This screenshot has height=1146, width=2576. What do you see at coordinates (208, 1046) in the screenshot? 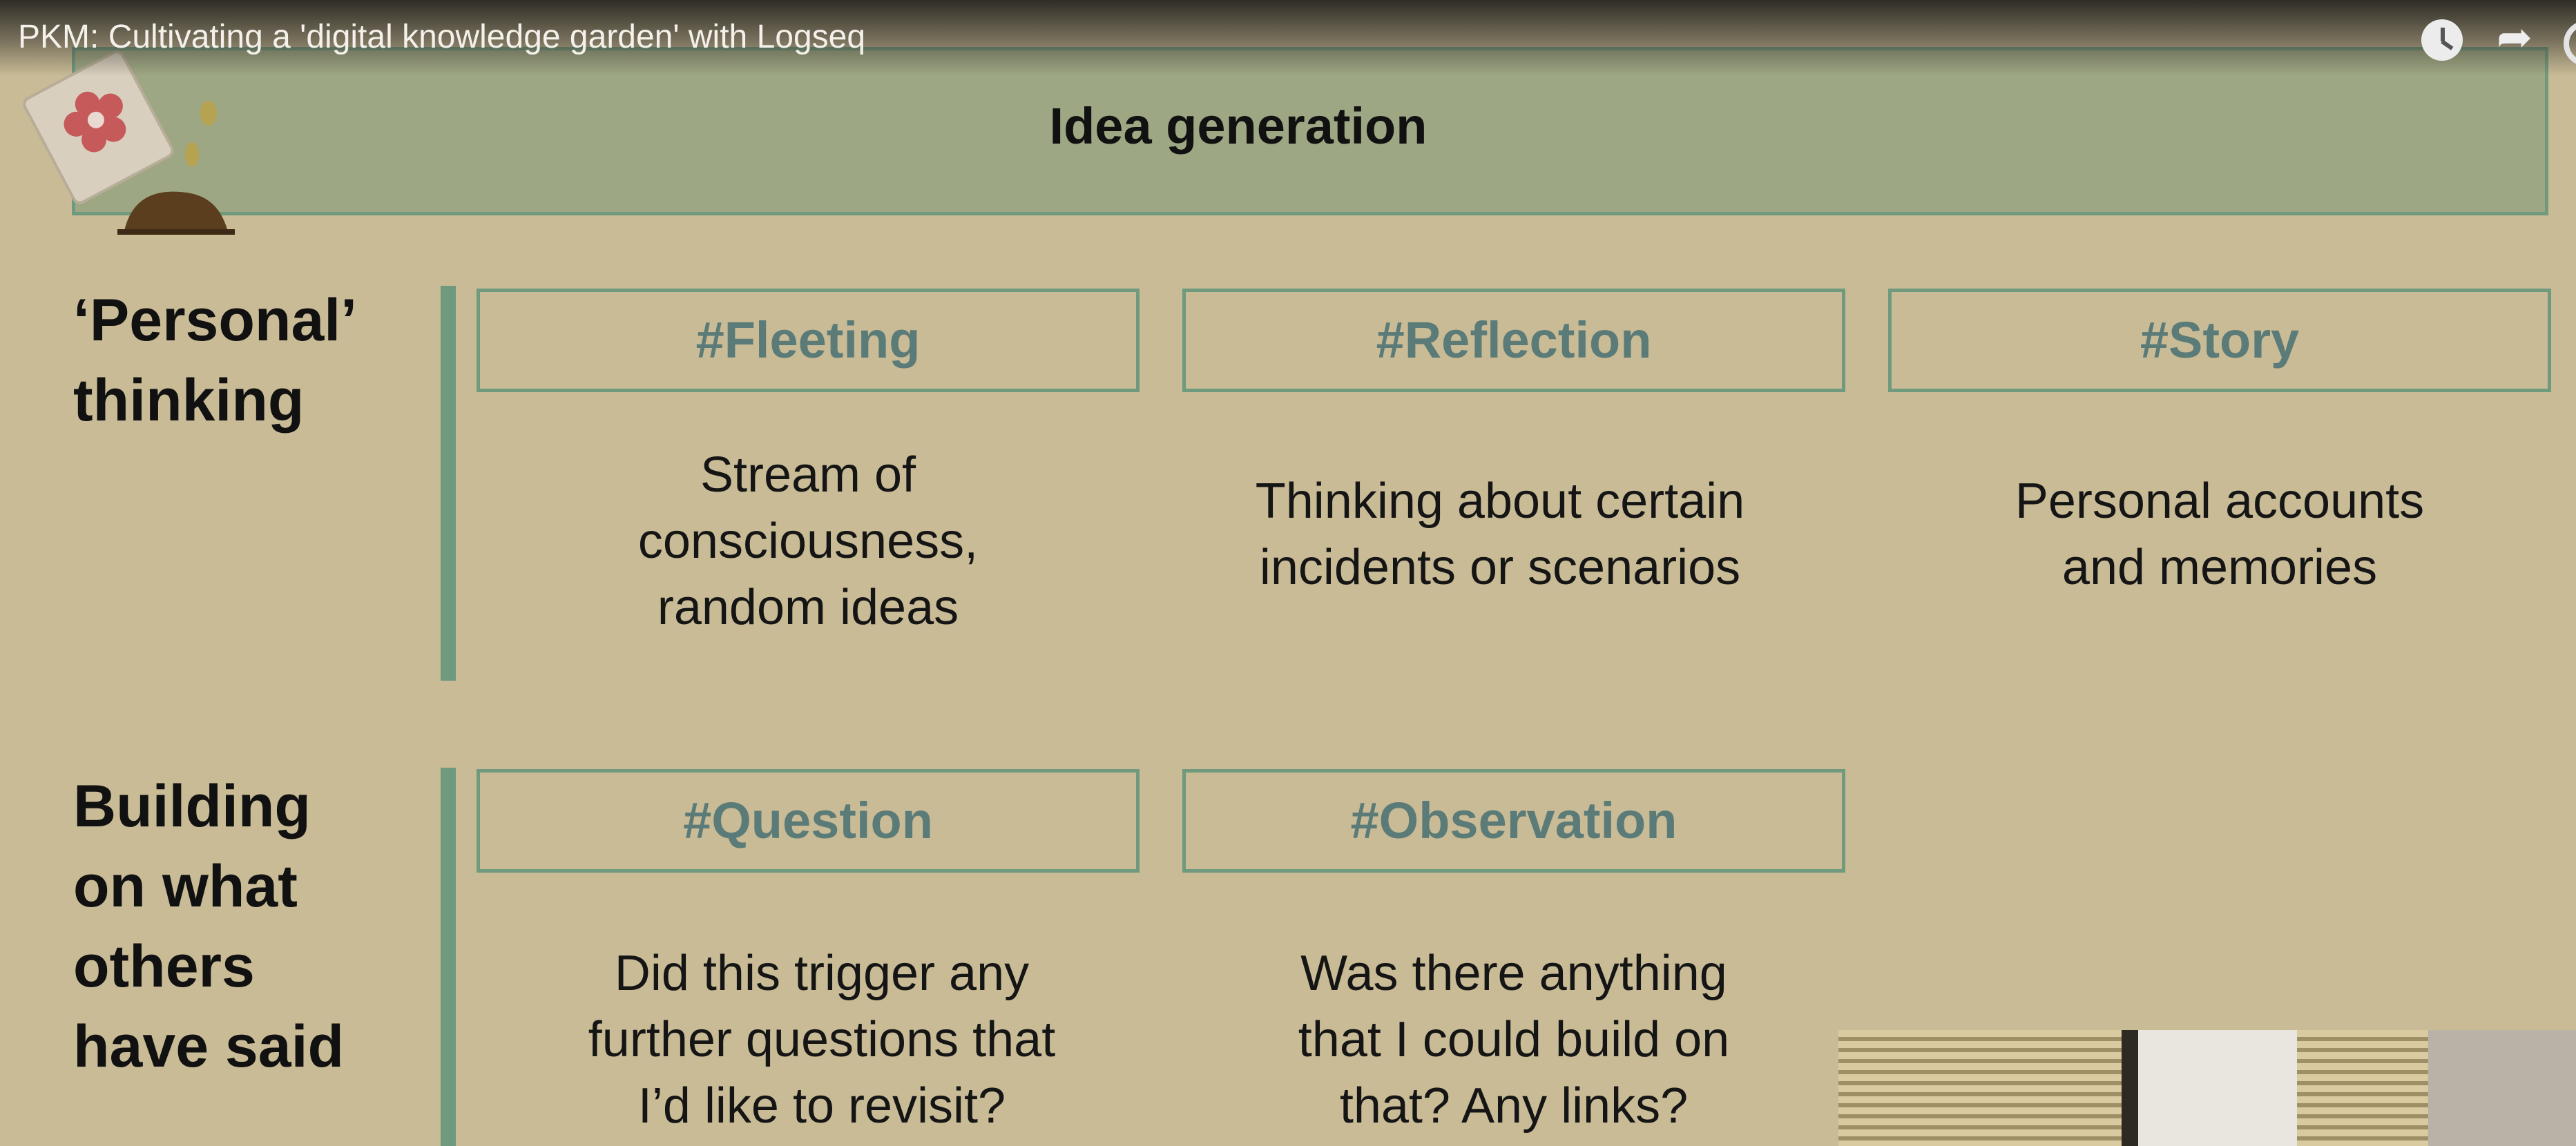
I see `row-label-line: have said` at bounding box center [208, 1046].